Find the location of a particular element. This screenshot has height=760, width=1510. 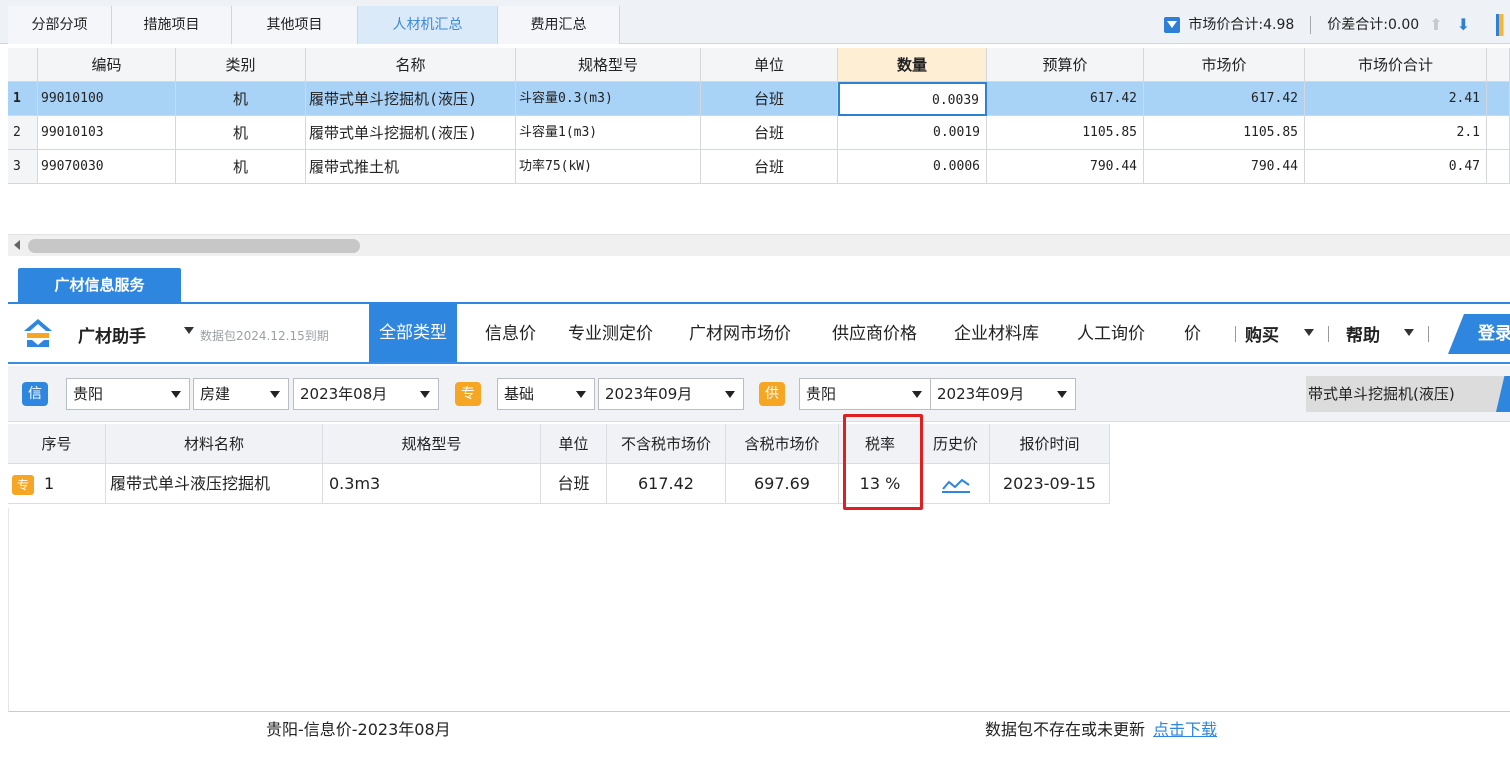

cell-market: 790.44 is located at coordinates (1224, 167).